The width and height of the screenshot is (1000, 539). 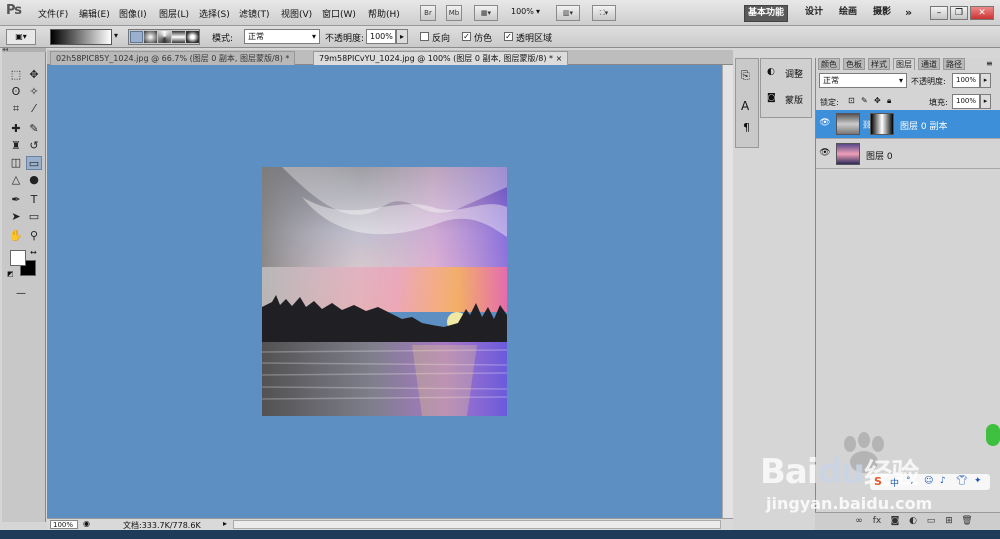 I want to click on status-menu-arrow-icon: ▸, so click(x=225, y=523).